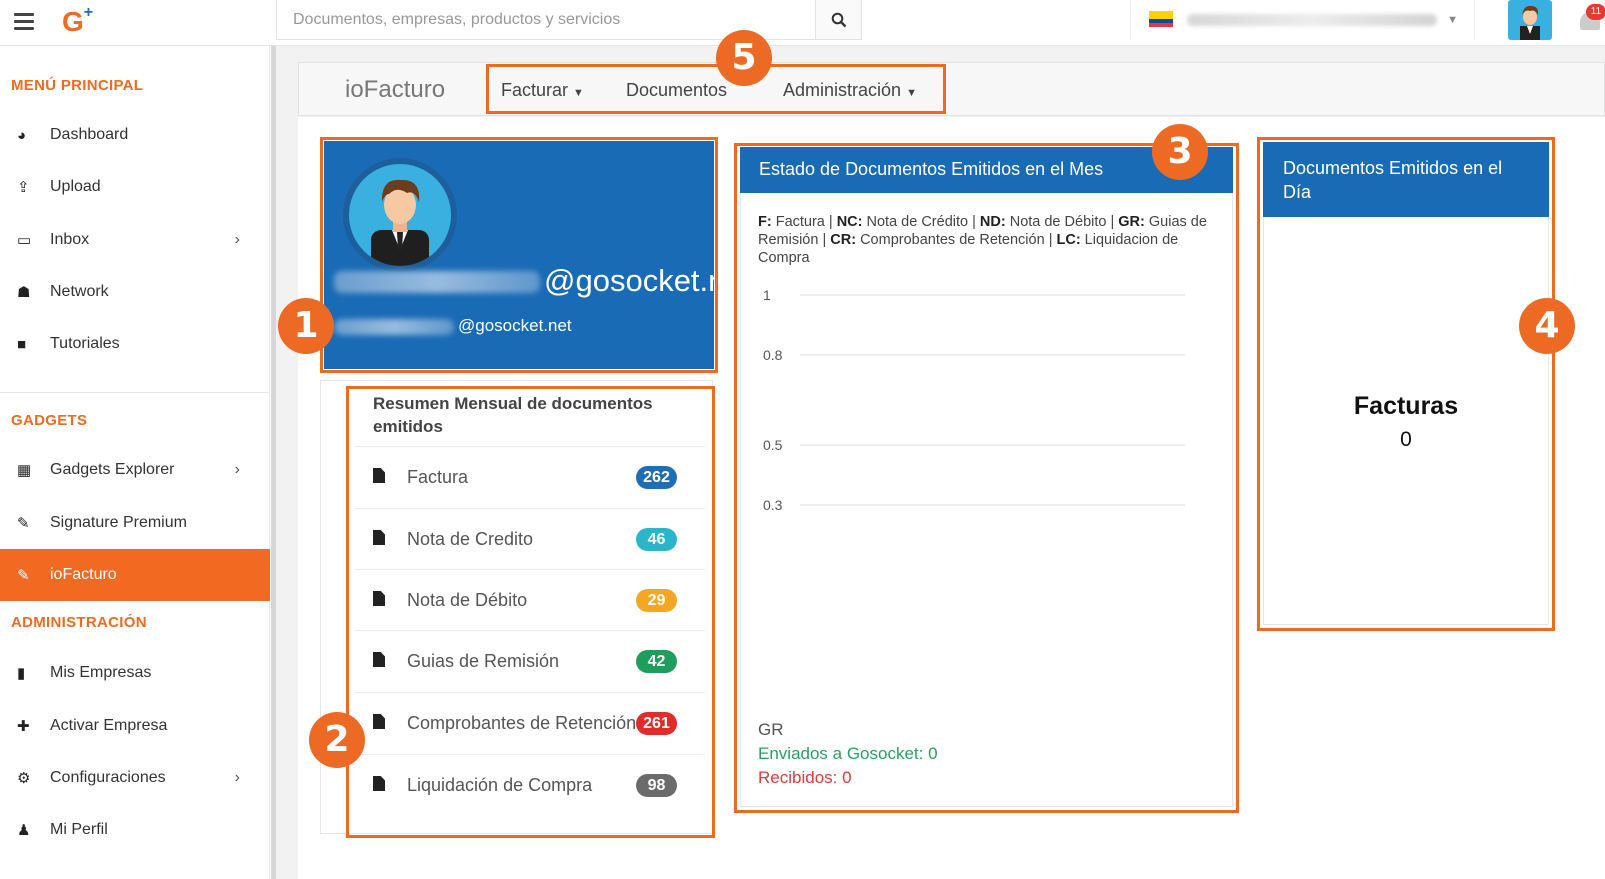  What do you see at coordinates (1595, 12) in the screenshot?
I see `notification-badge: 11` at bounding box center [1595, 12].